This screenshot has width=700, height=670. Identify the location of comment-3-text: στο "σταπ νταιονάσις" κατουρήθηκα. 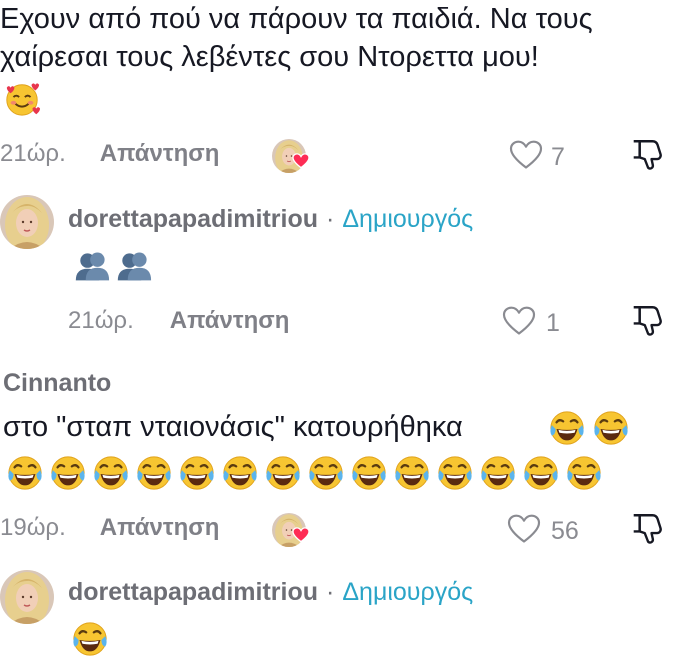
(233, 427).